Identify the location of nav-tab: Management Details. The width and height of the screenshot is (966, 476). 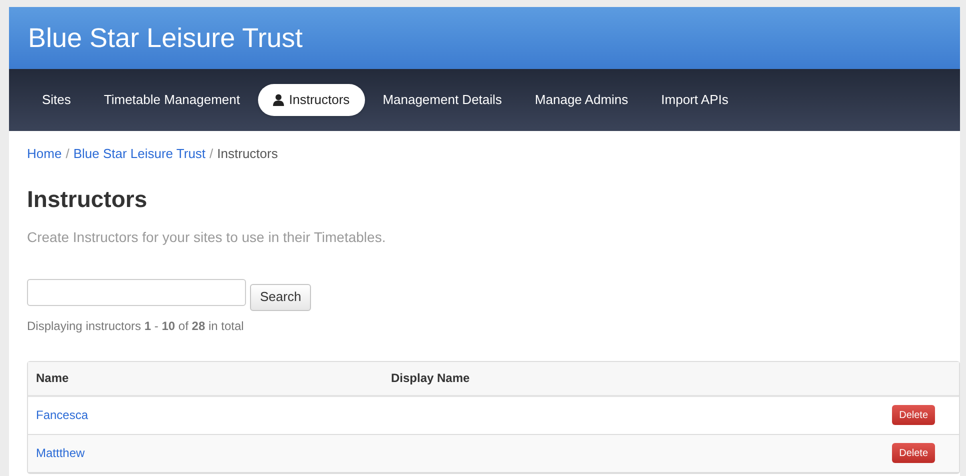
(442, 100).